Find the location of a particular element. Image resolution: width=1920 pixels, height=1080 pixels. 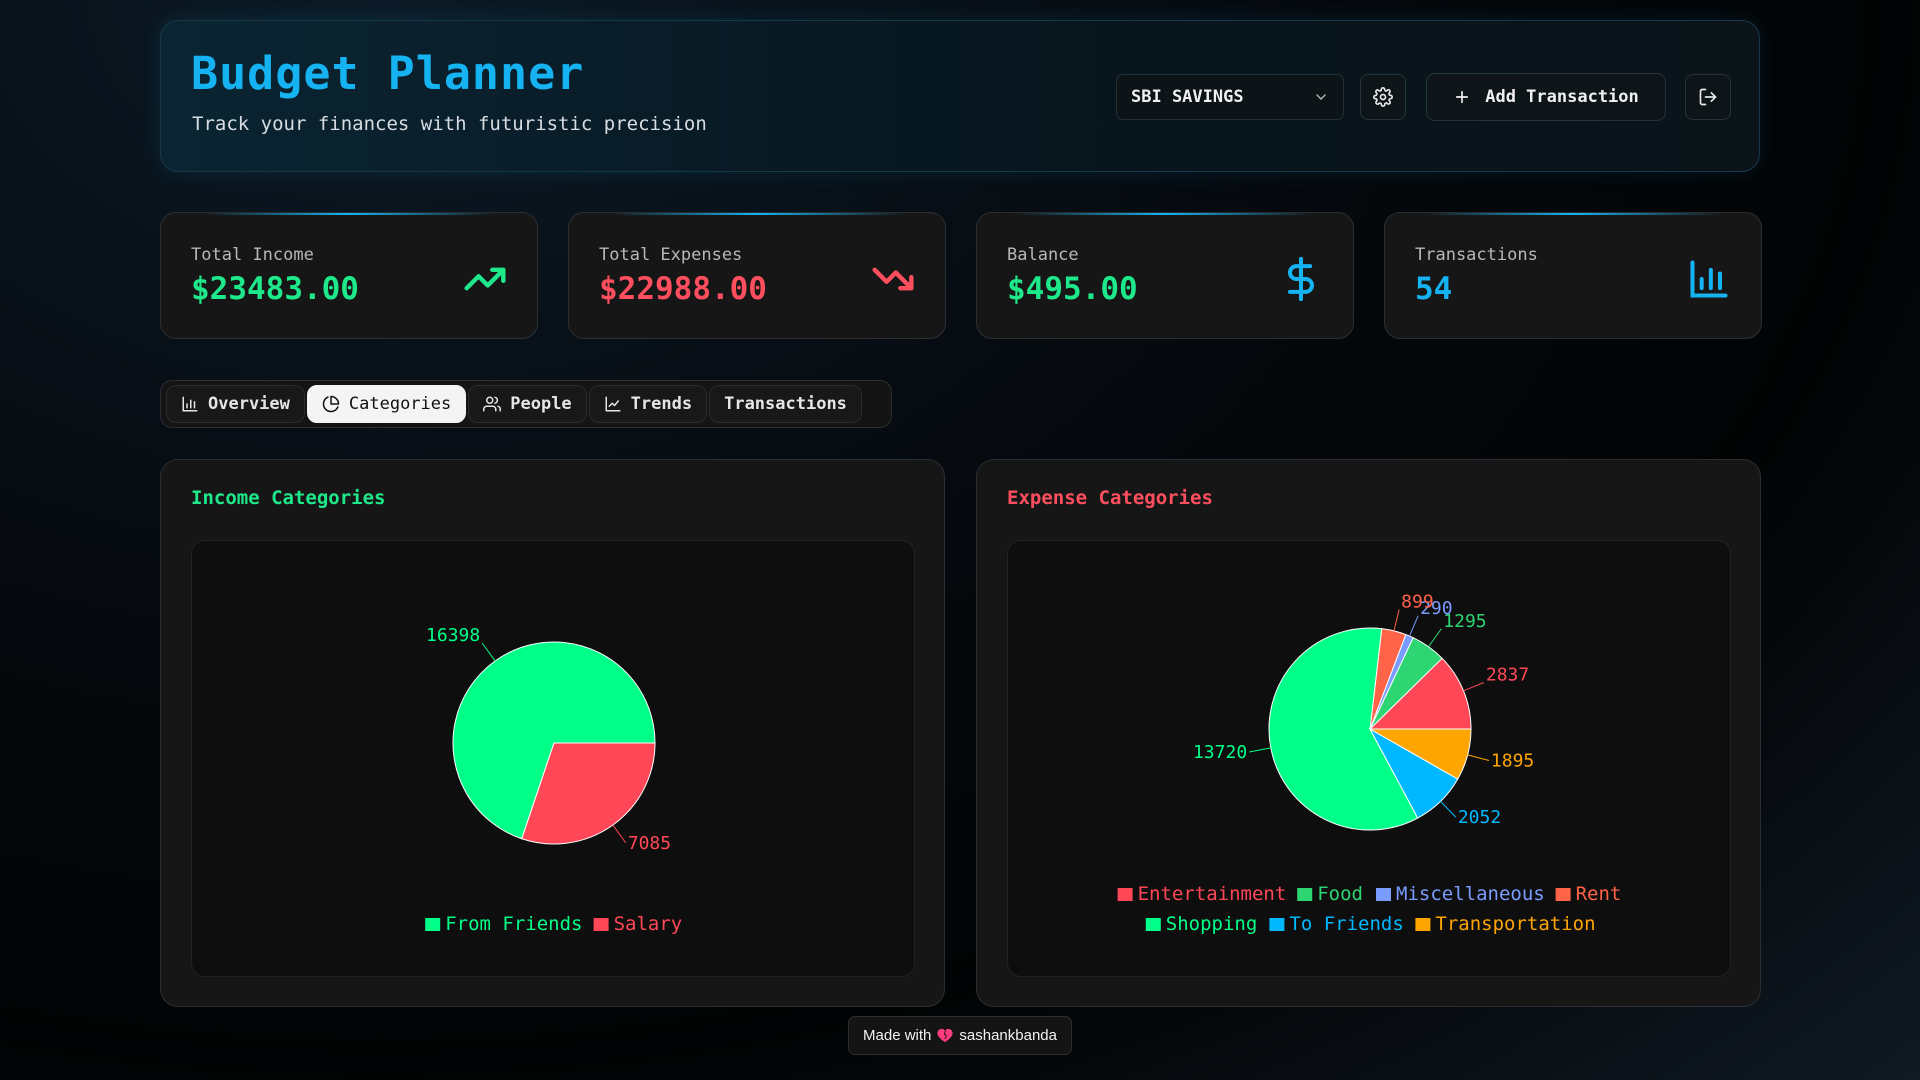

legend-item: Transportation is located at coordinates (1515, 924).